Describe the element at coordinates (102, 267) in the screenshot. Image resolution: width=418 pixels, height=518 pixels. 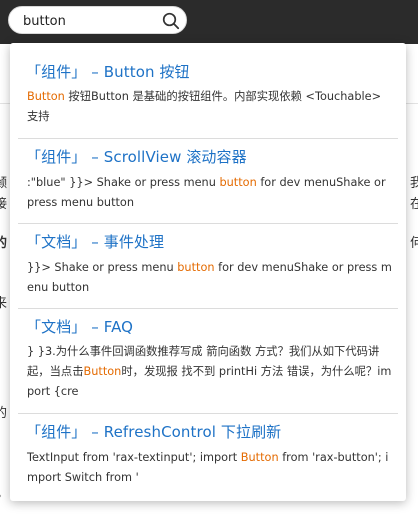
I see `snippet-text: }}> Shake or press menu` at that location.